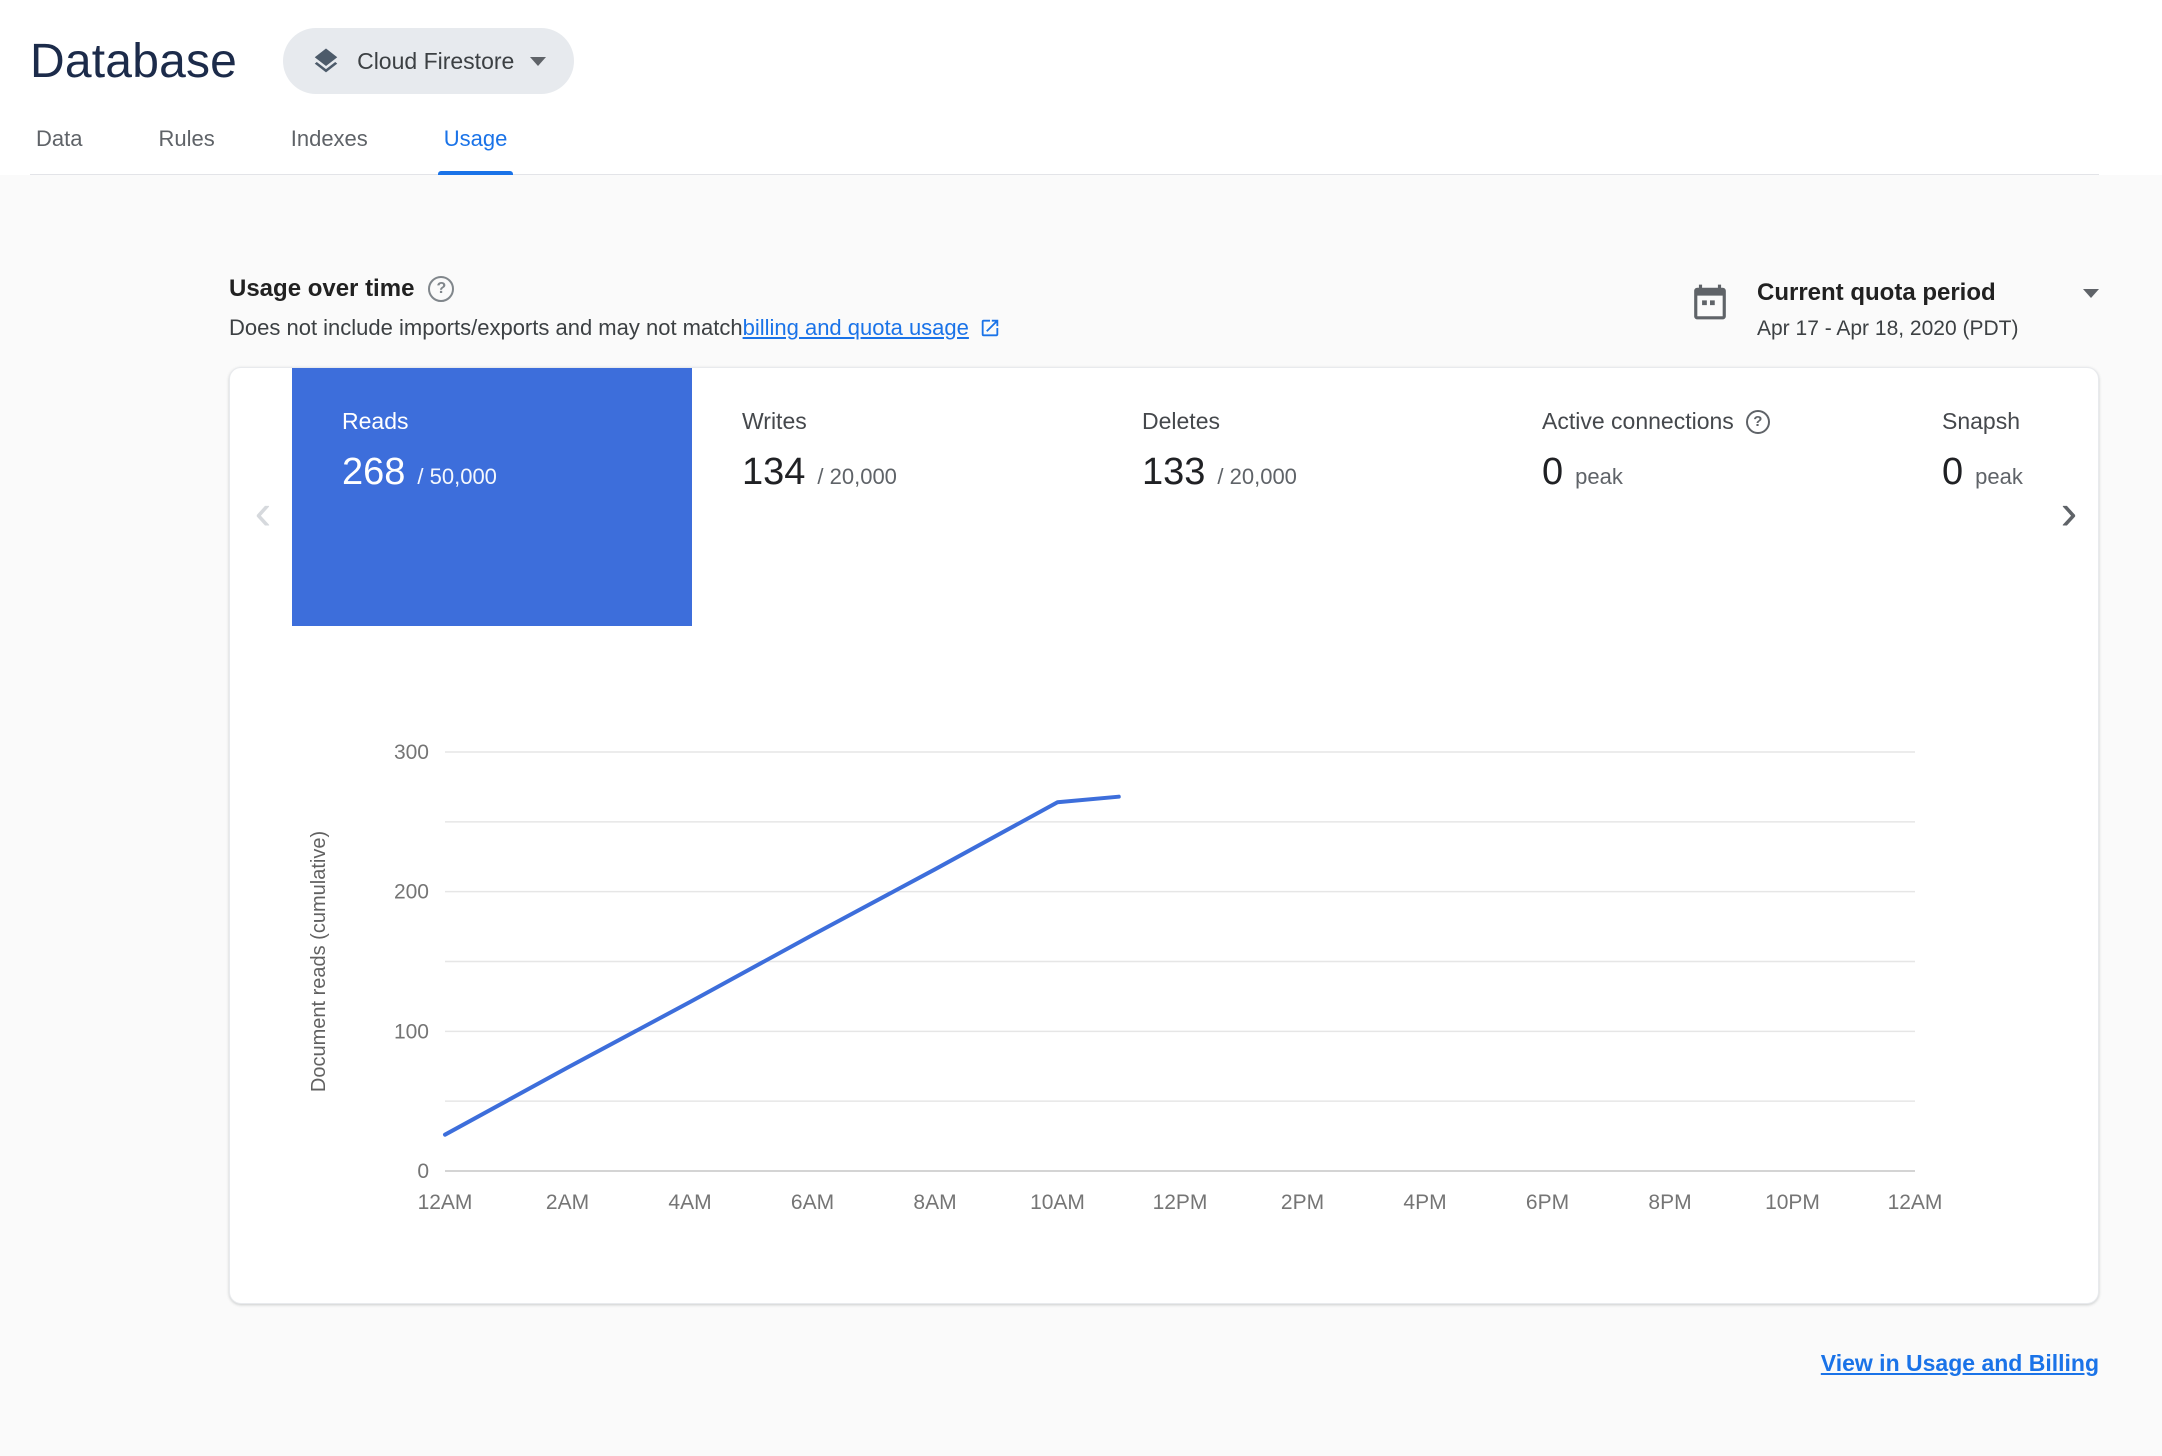  I want to click on metric-label: Reads, so click(375, 421).